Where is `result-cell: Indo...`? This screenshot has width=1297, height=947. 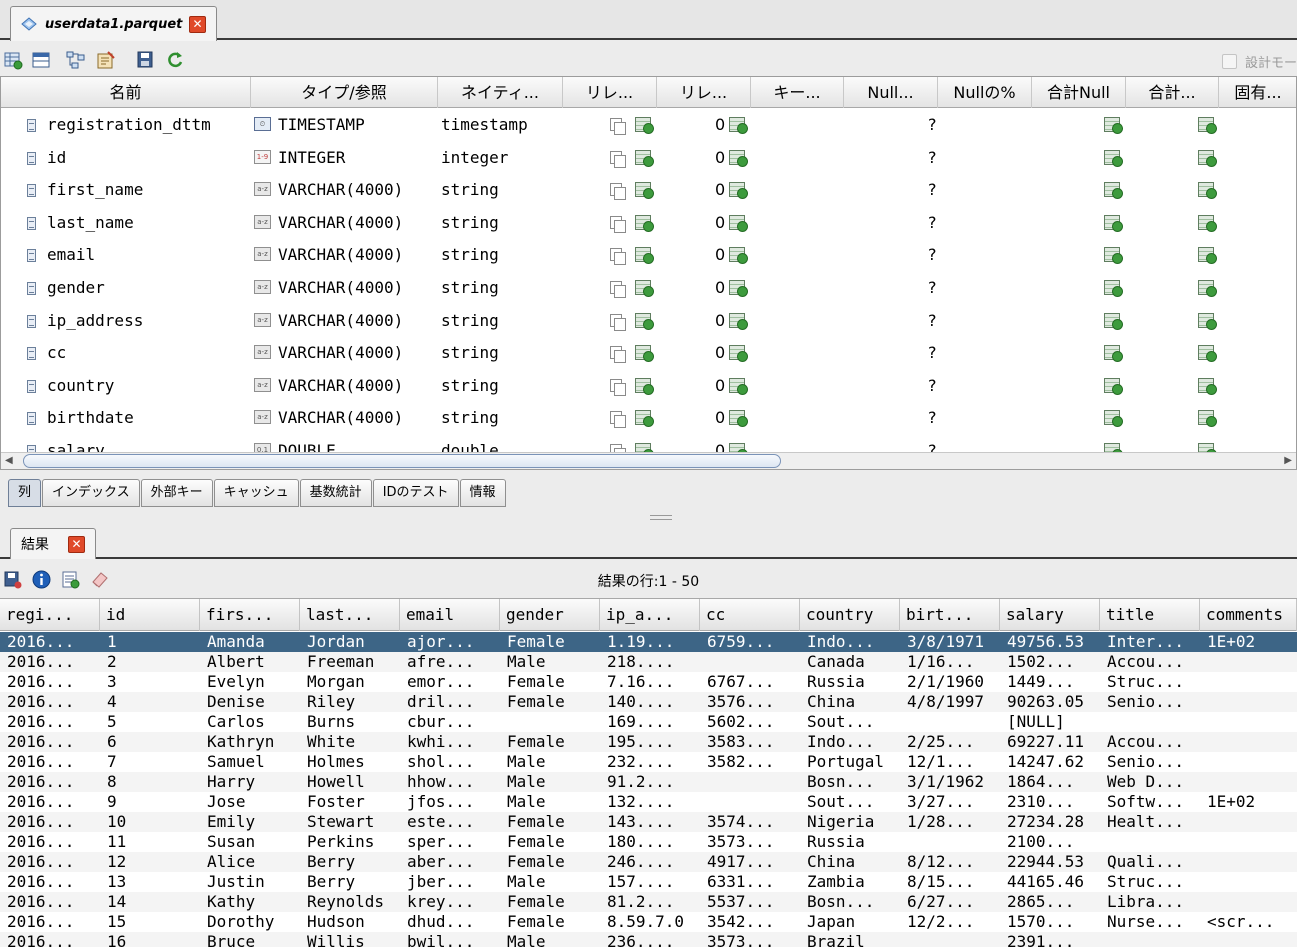 result-cell: Indo... is located at coordinates (850, 742).